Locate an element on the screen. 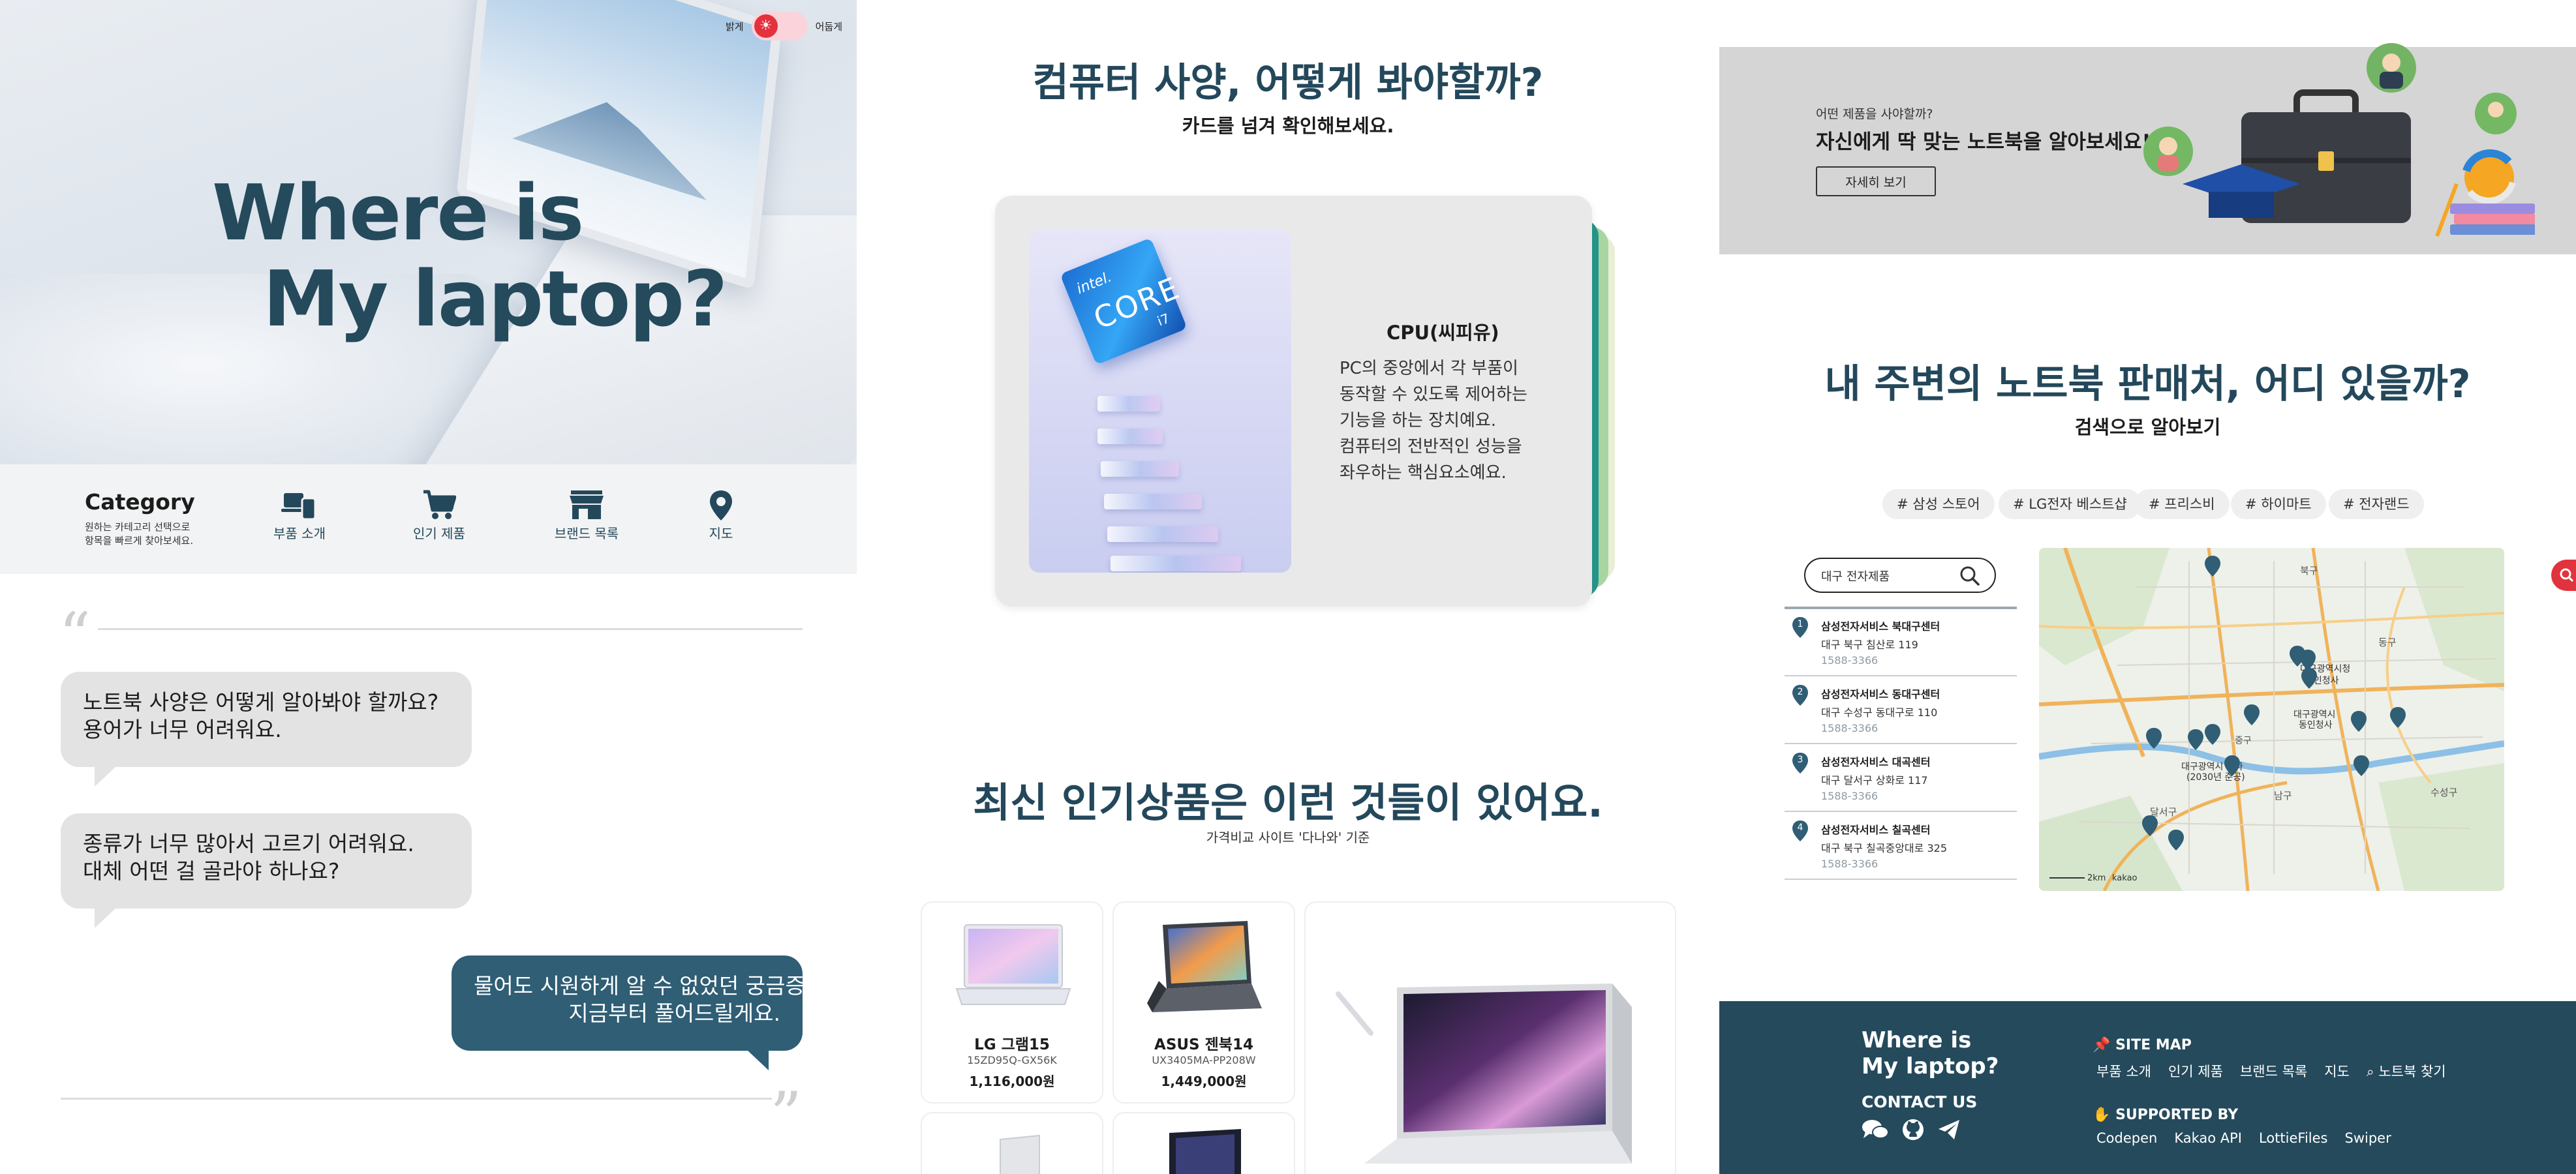 Image resolution: width=2576 pixels, height=1174 pixels. cpu-image: intel. CORE i7 is located at coordinates (1160, 402).